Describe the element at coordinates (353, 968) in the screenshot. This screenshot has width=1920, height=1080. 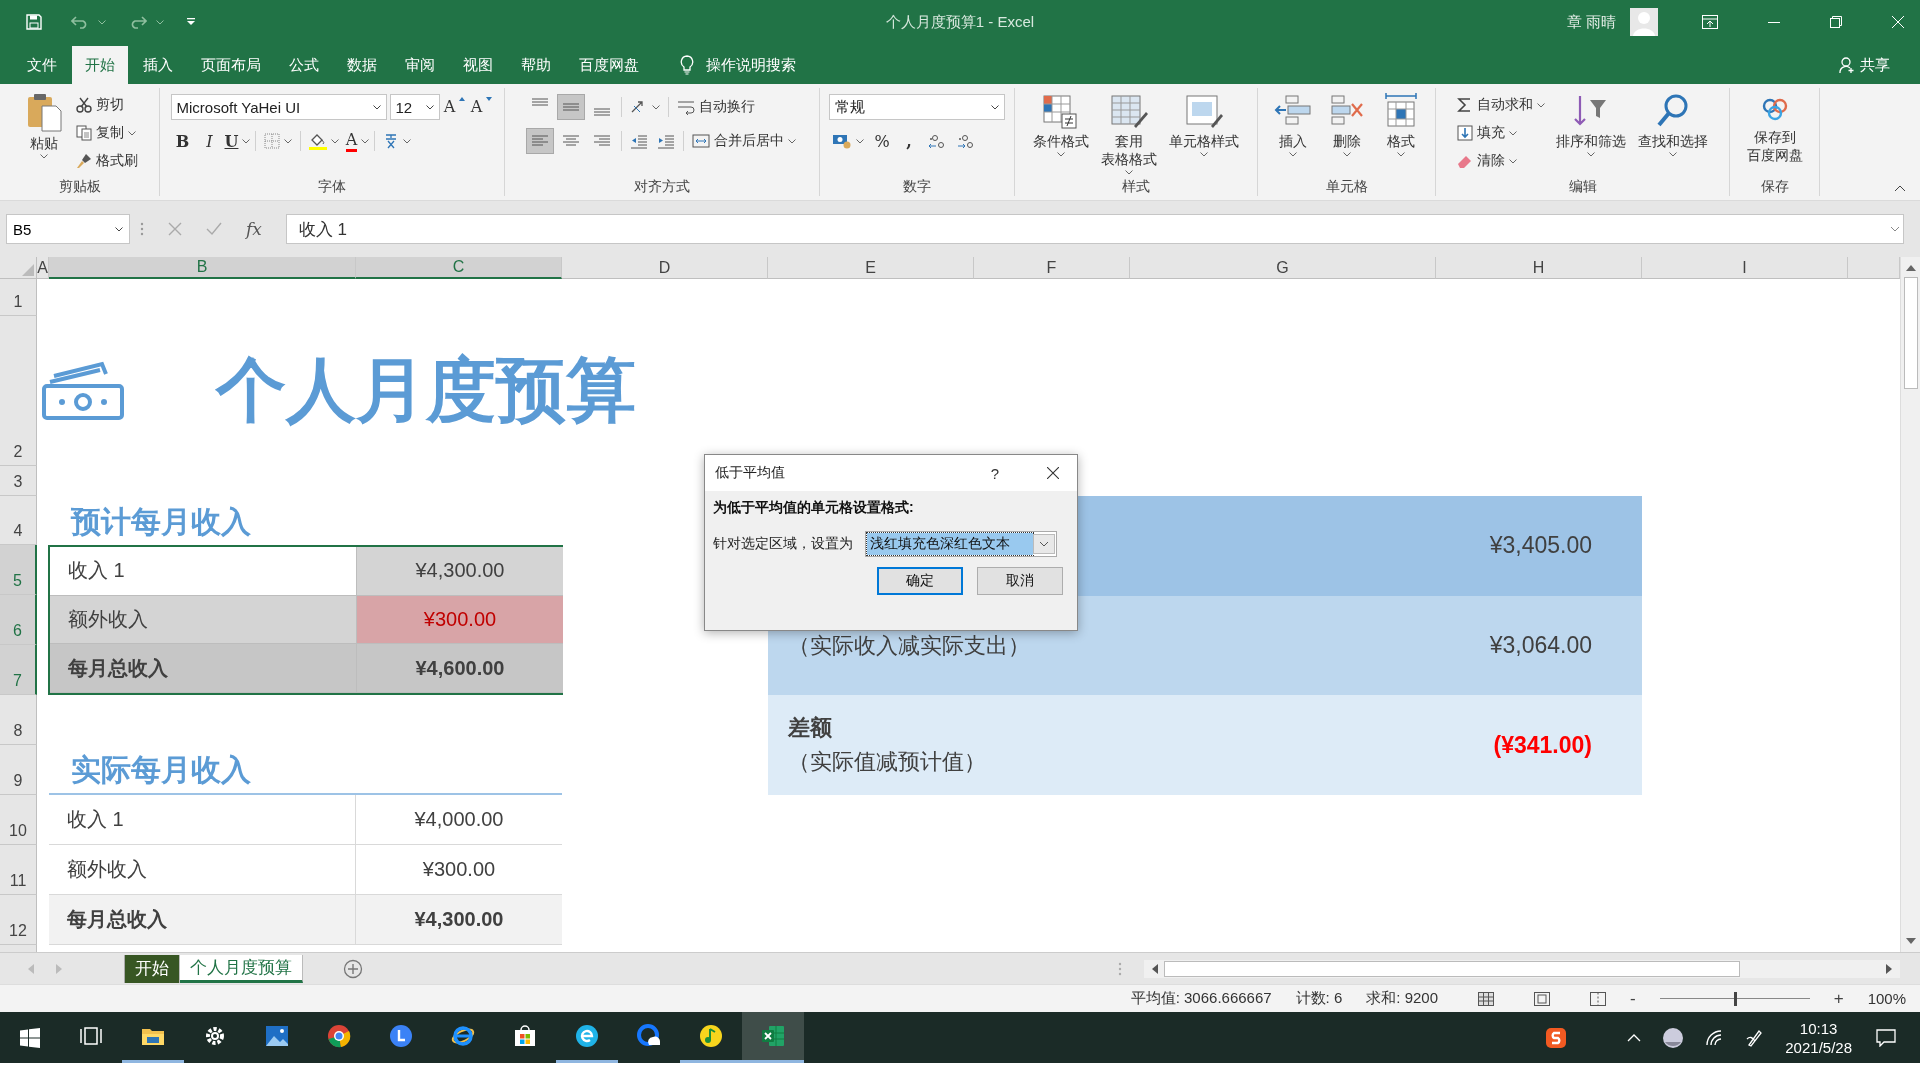
I see `add-sheet-icon` at that location.